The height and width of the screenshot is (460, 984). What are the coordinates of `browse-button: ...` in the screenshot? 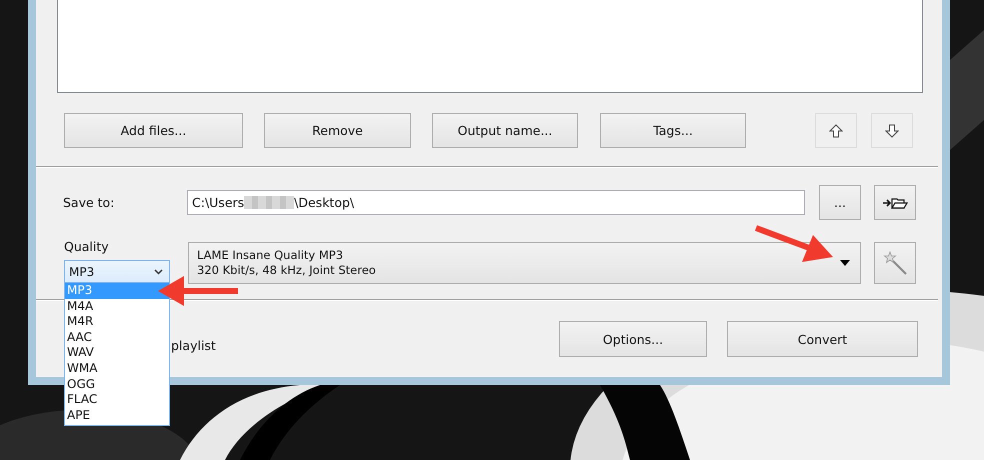 It's located at (840, 202).